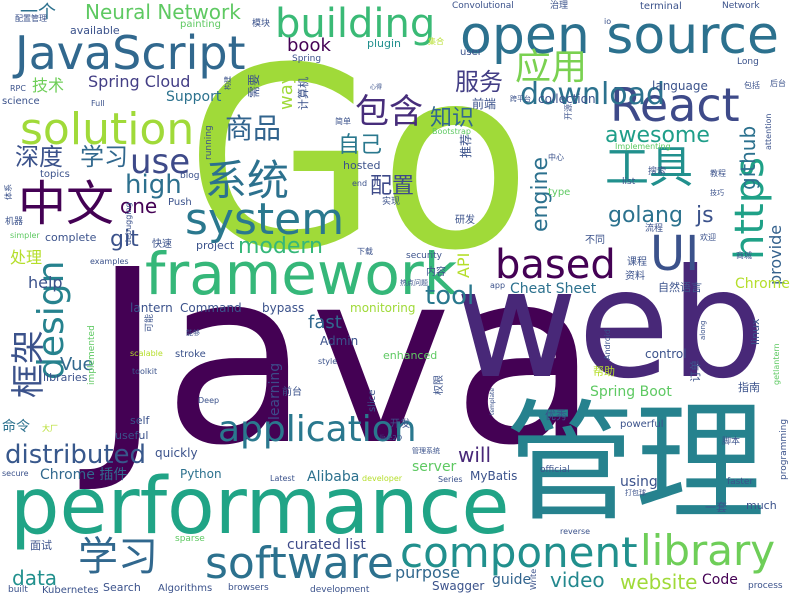 This screenshot has height=600, width=800. Describe the element at coordinates (360, 183) in the screenshot. I see `word-end: end` at that location.